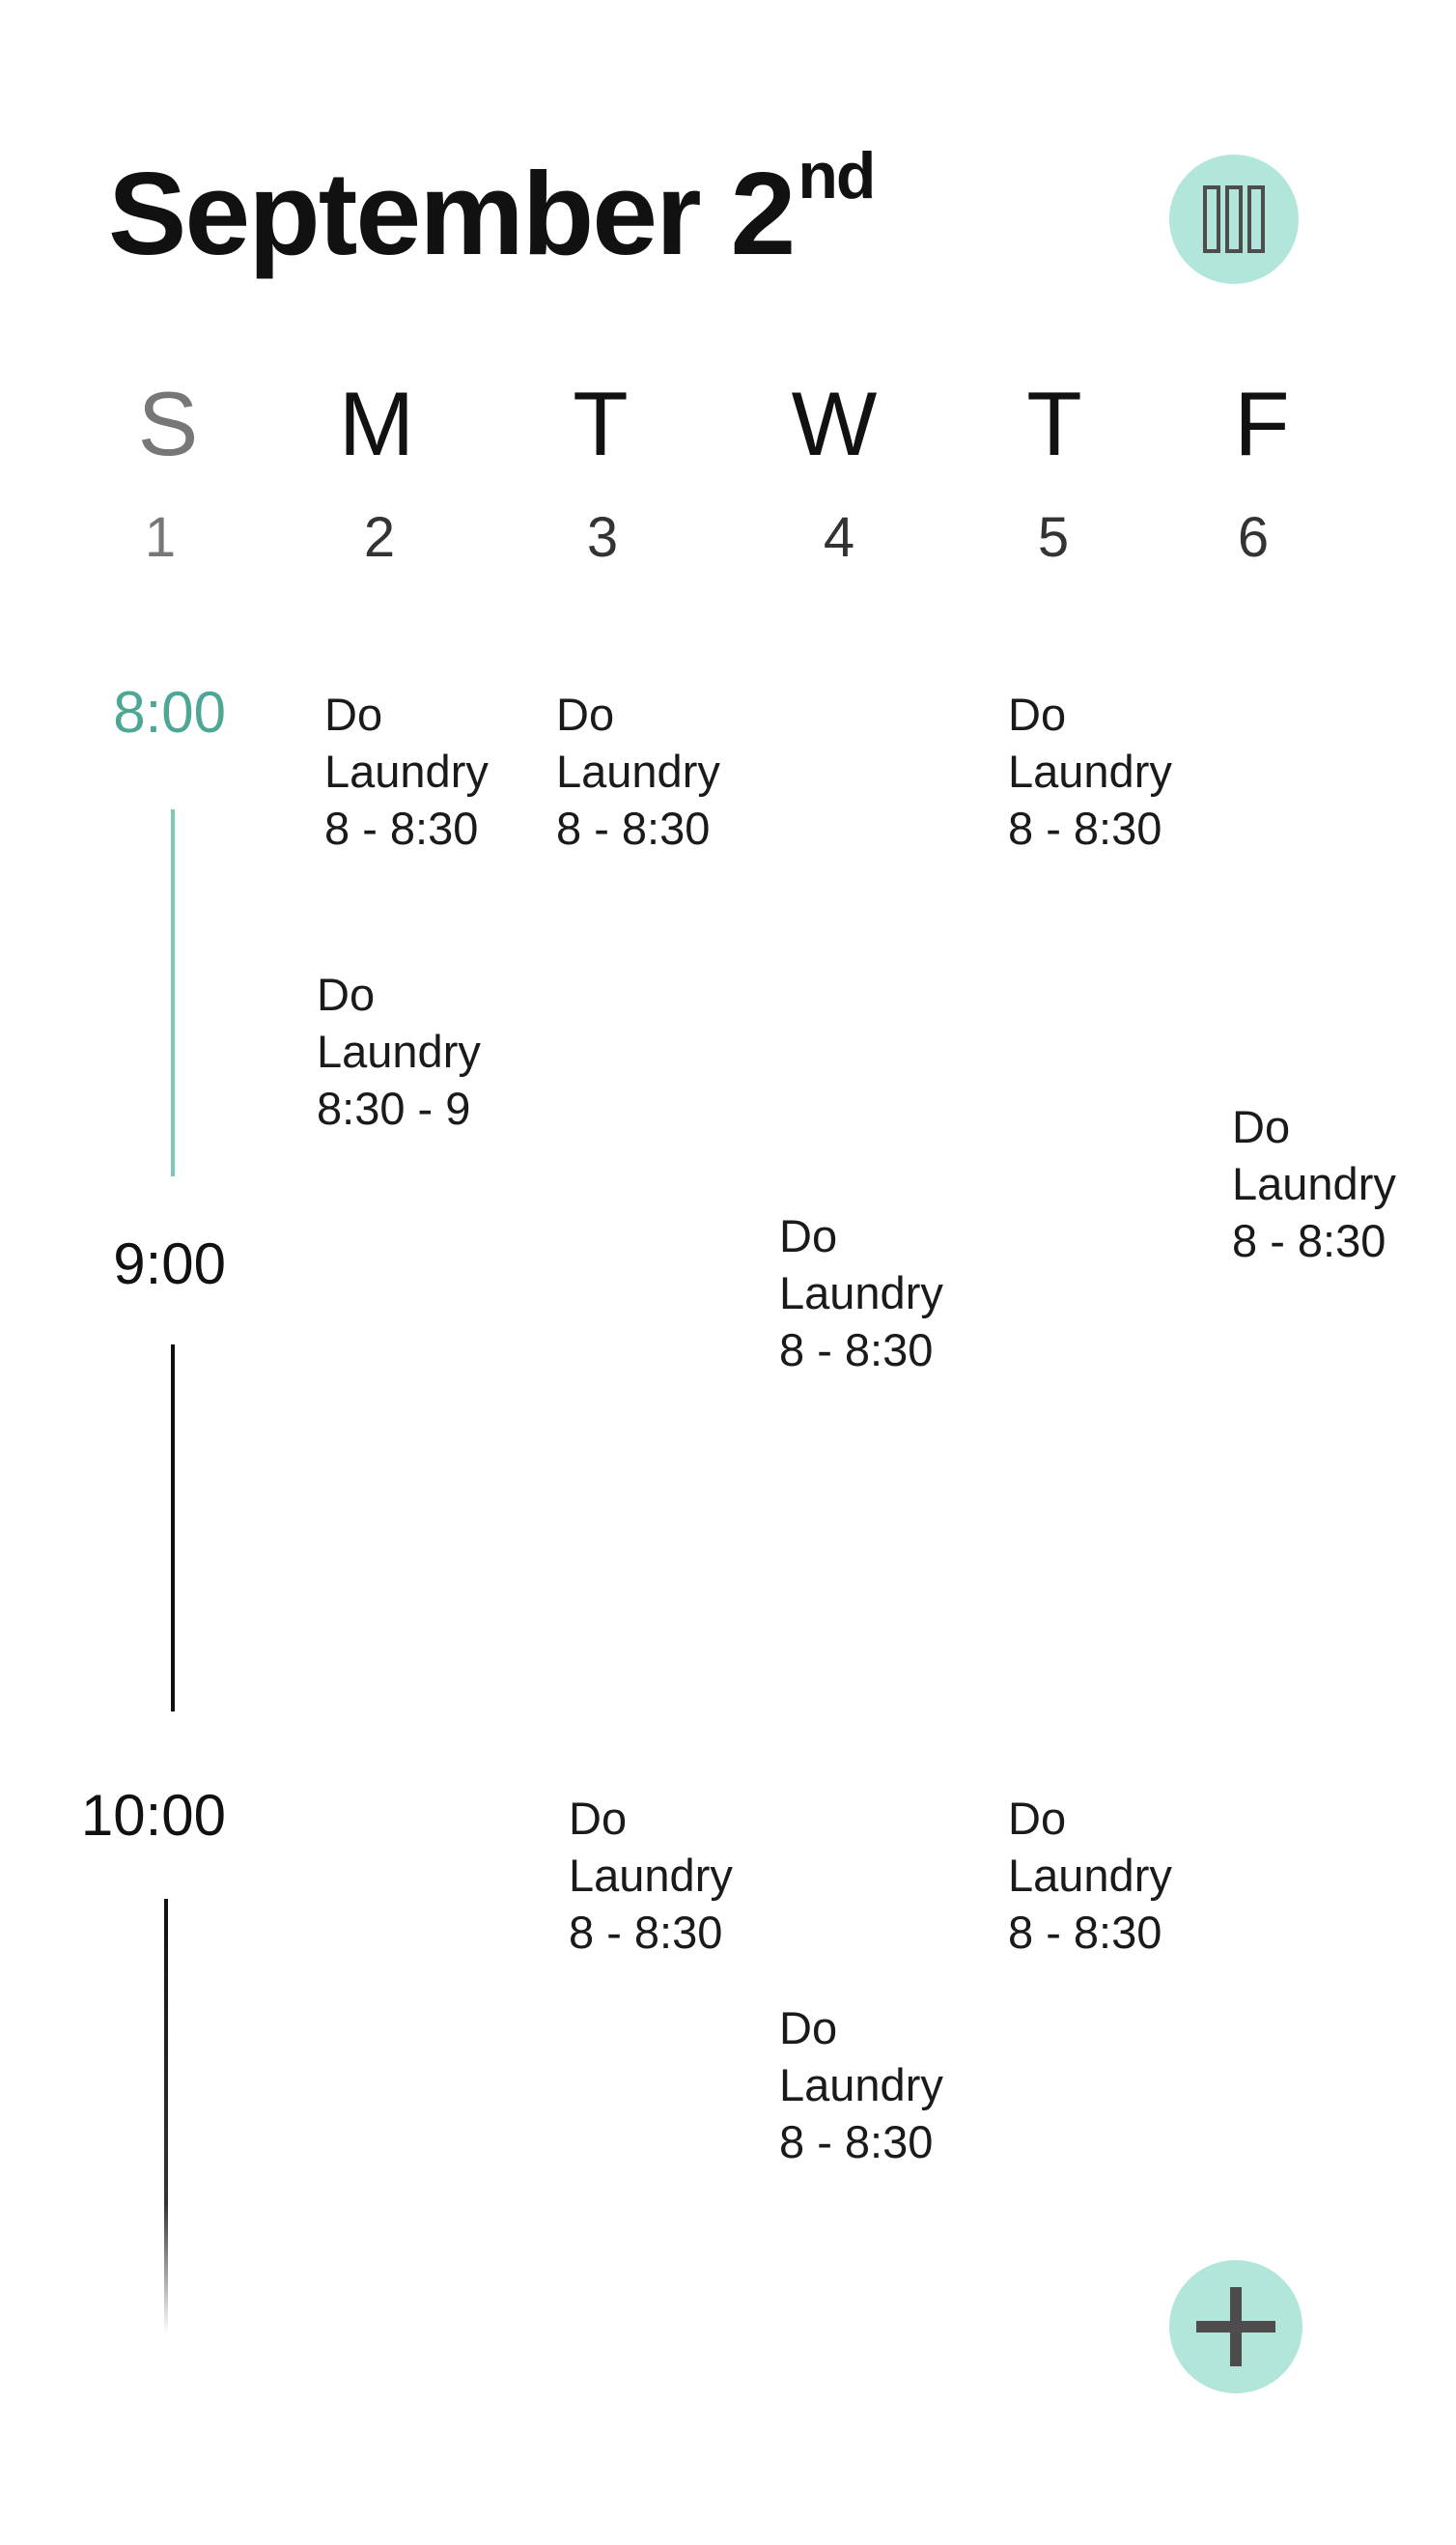 This screenshot has width=1456, height=2545. I want to click on day-letter-wednesday: W, so click(835, 424).